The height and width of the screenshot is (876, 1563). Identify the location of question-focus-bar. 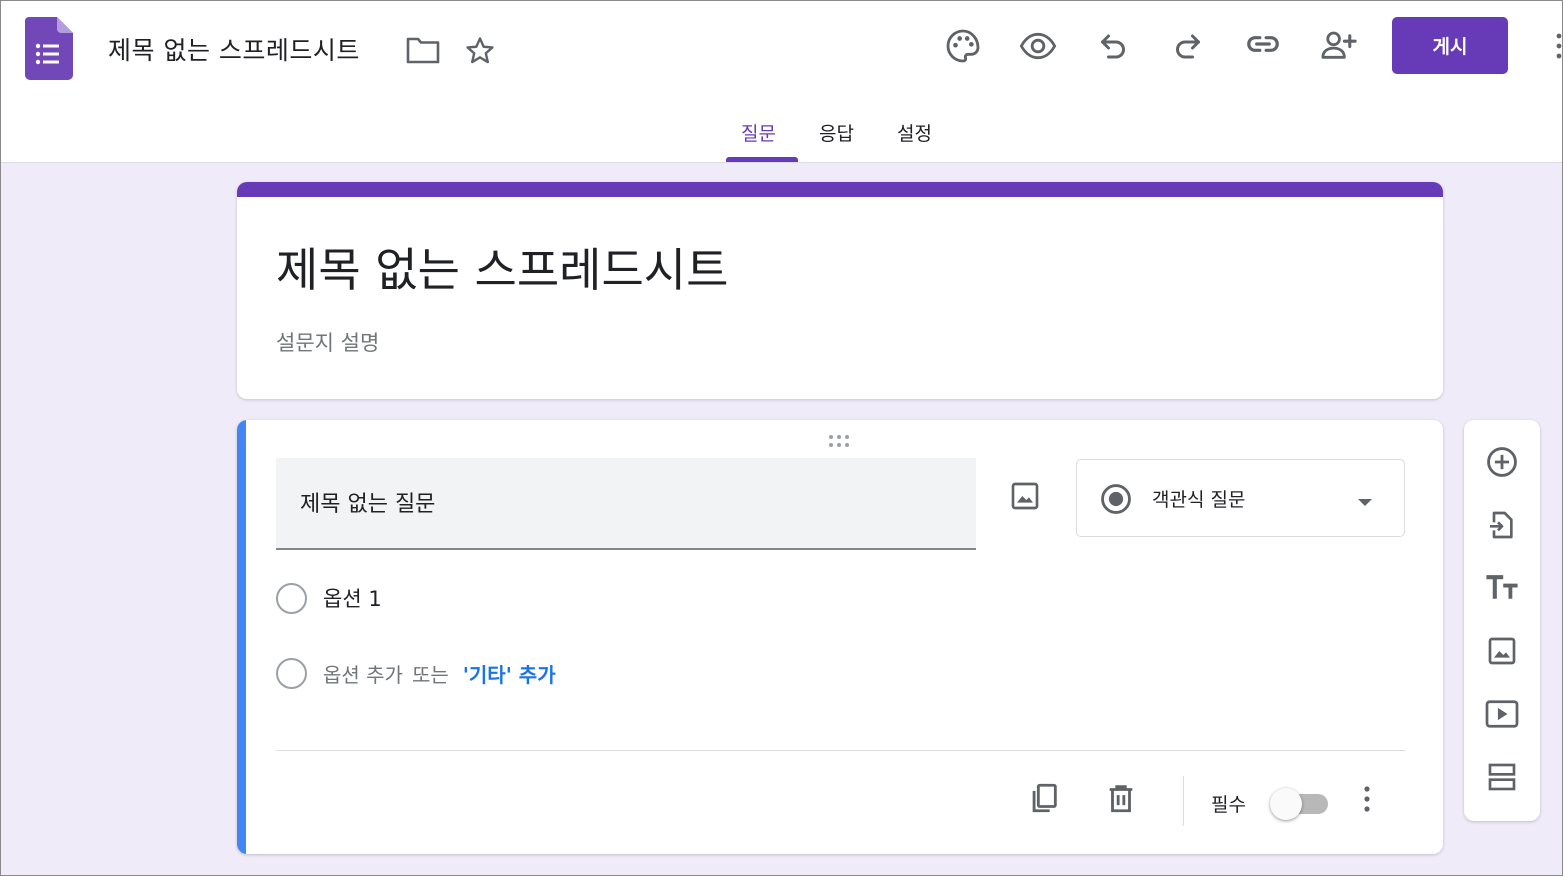
(241, 637).